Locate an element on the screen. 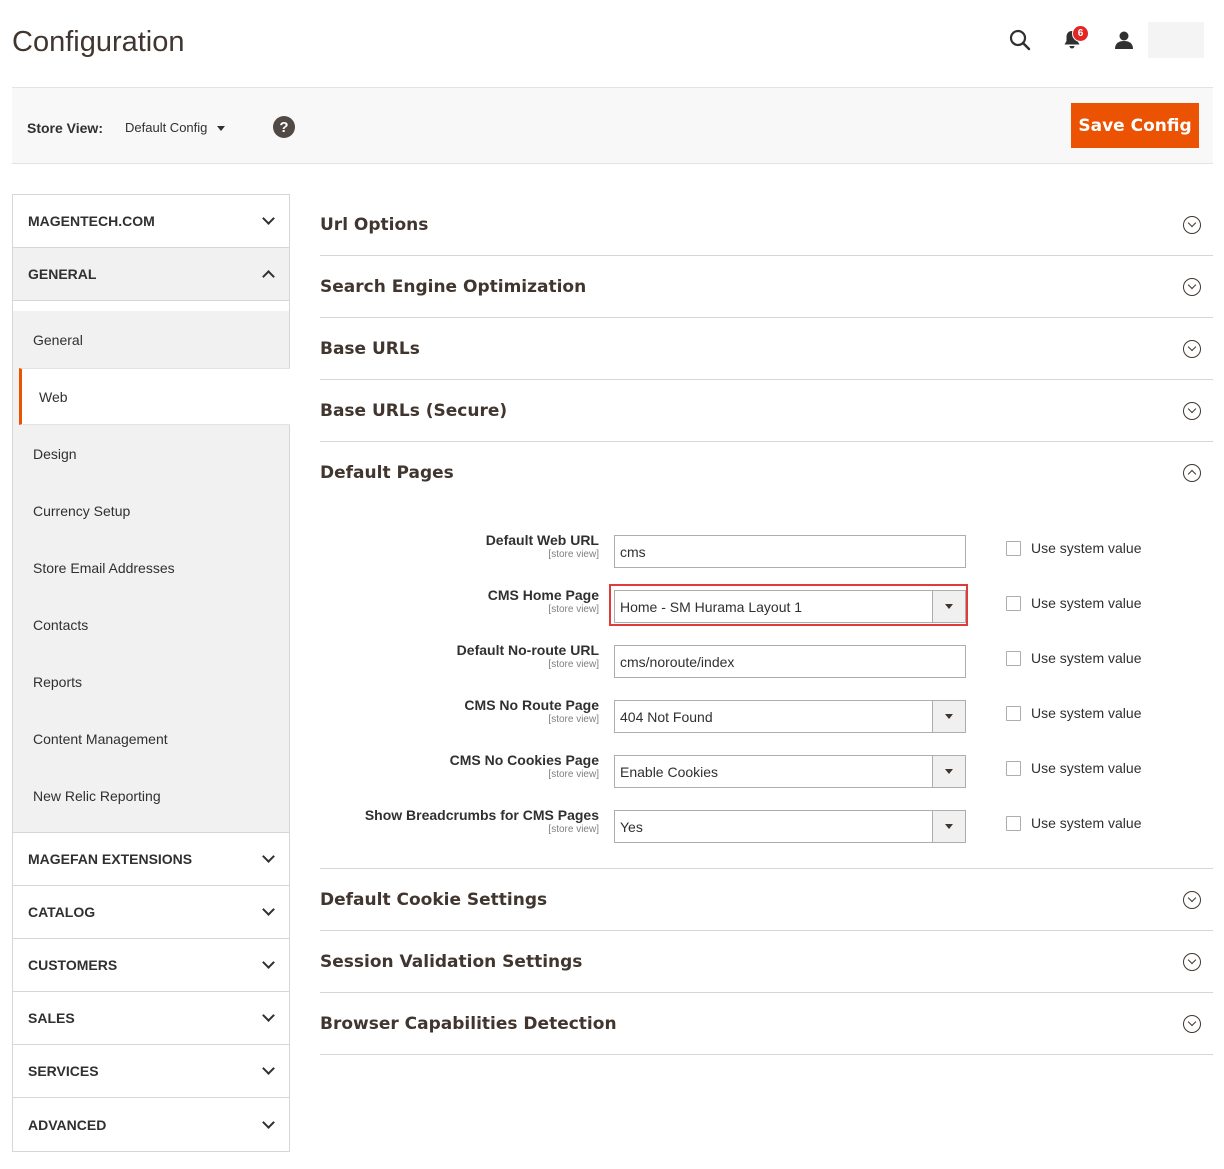 The image size is (1224, 1169). header-actions: 6 is located at coordinates (1102, 40).